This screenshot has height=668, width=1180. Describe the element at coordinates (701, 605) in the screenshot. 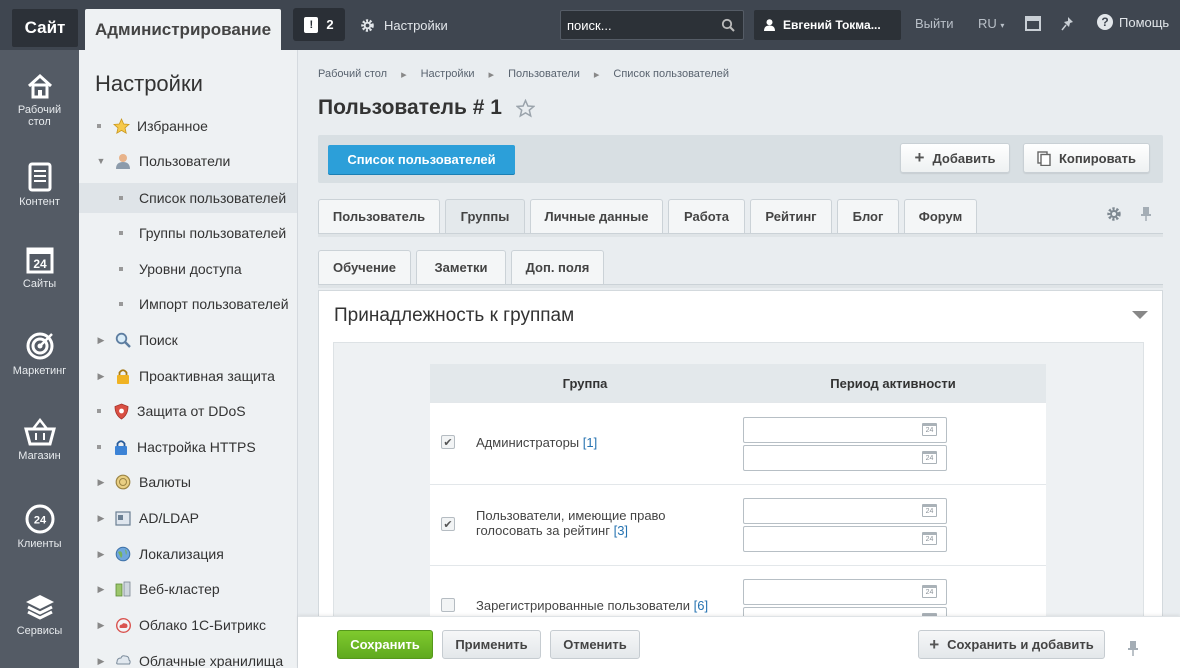

I see `group-count: [6]` at that location.